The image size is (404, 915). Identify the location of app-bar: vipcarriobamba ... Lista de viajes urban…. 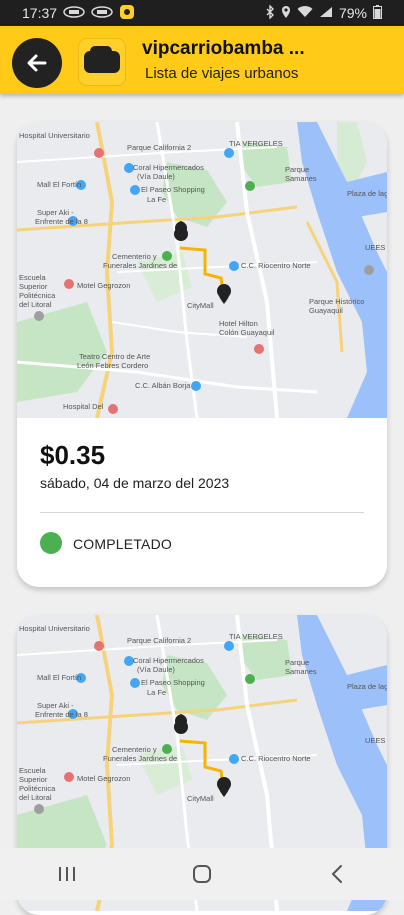
(202, 60).